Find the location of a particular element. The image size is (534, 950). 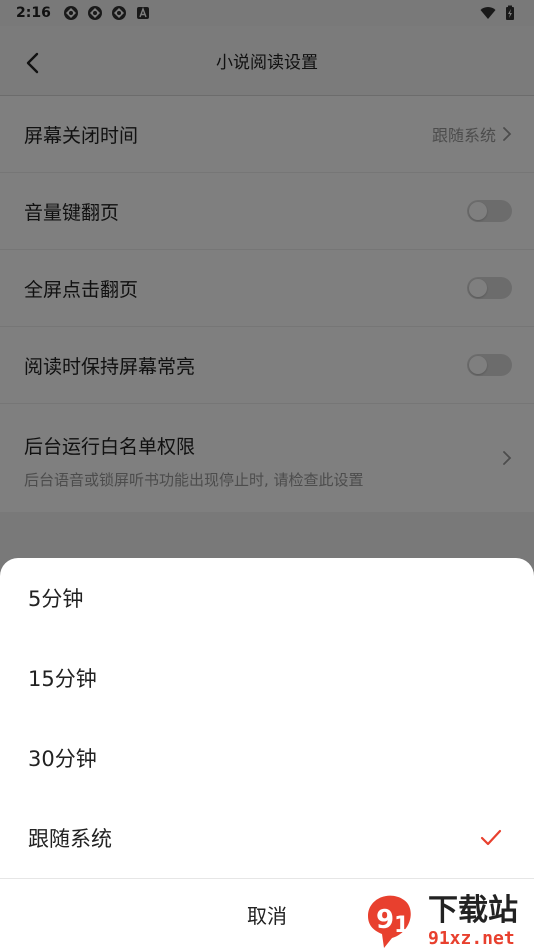

option-label: 跟随系统 is located at coordinates (70, 839).